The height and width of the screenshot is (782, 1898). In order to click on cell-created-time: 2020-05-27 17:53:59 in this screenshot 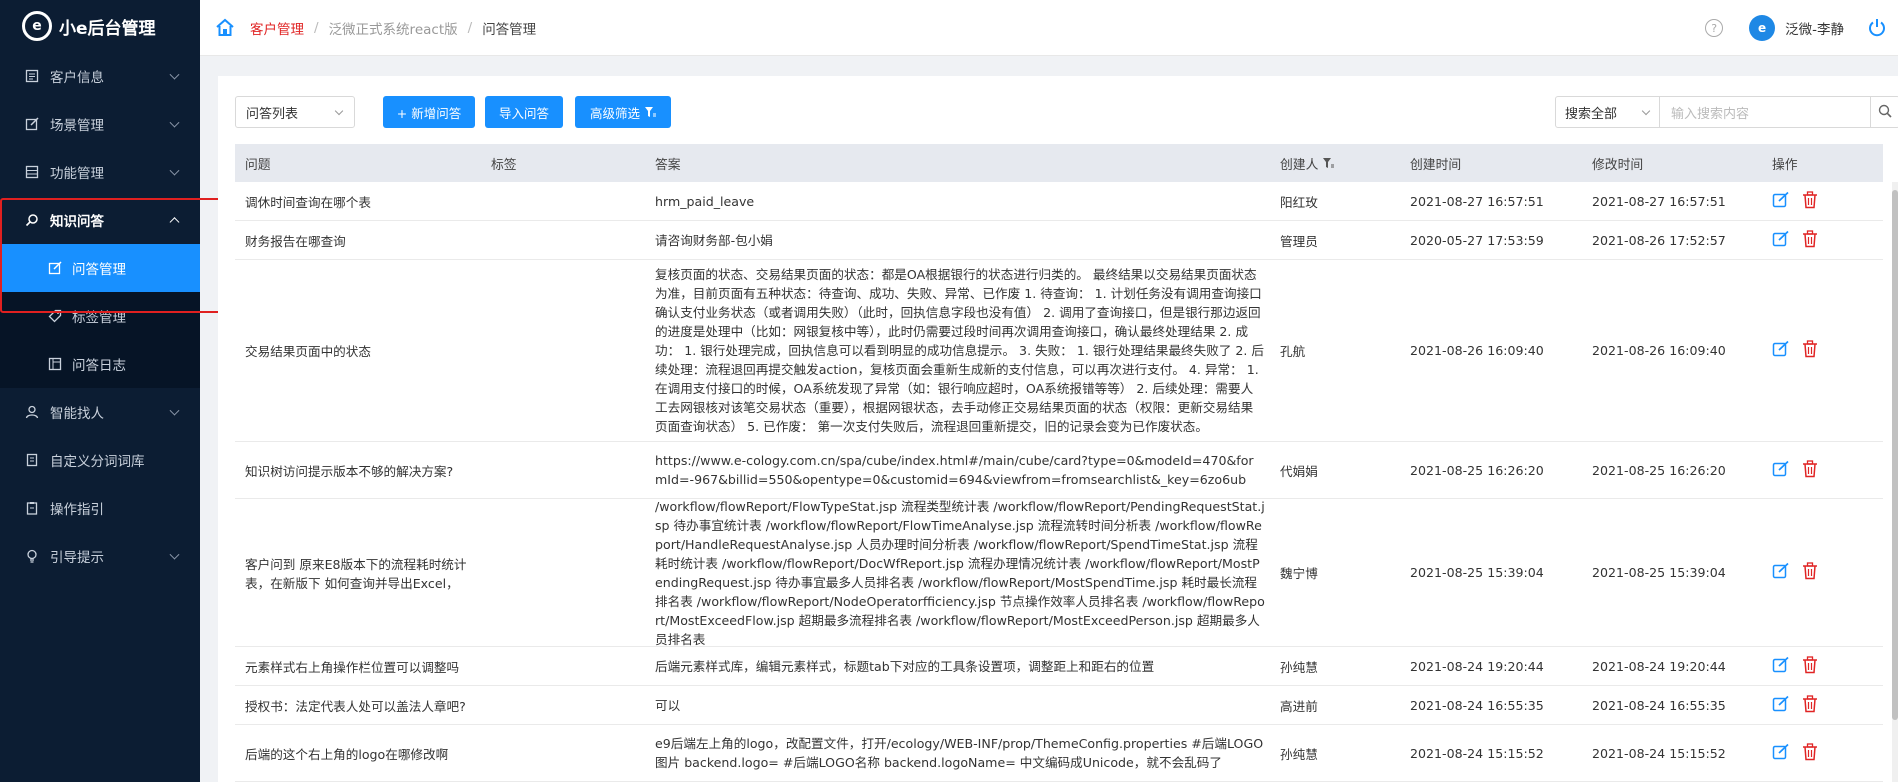, I will do `click(1495, 240)`.